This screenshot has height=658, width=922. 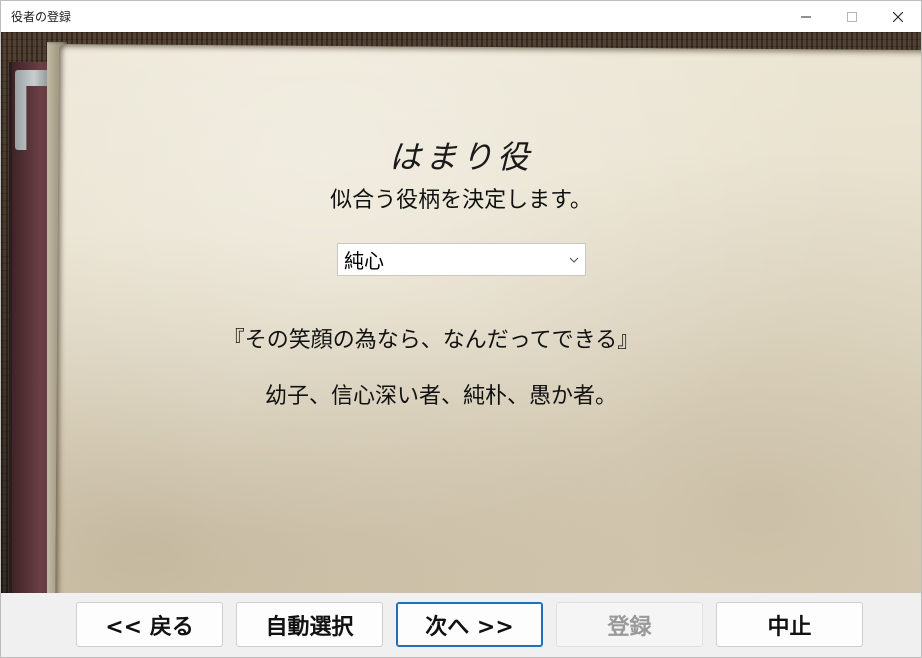 What do you see at coordinates (440, 396) in the screenshot?
I see `role-description: 幼子、信心深い者、純朴、愚か者。` at bounding box center [440, 396].